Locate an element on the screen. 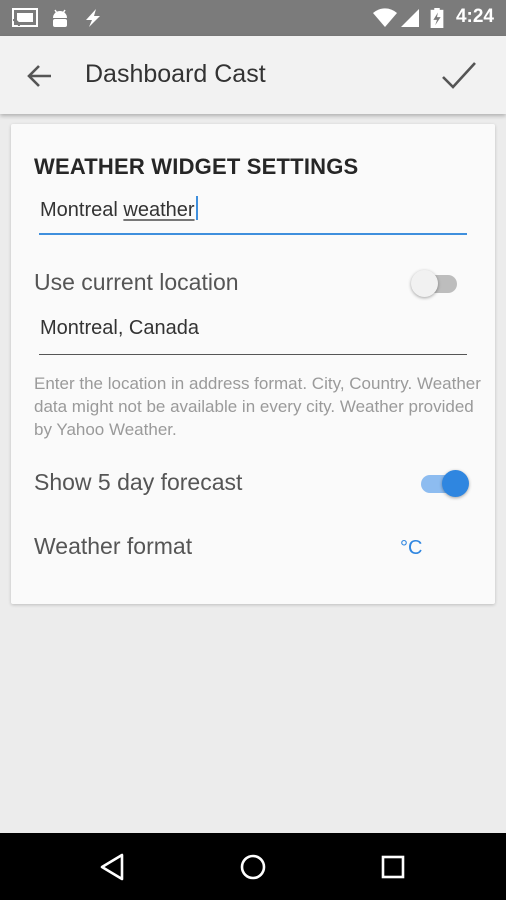 The width and height of the screenshot is (506, 900). use-current-location-label: Use current location is located at coordinates (136, 282).